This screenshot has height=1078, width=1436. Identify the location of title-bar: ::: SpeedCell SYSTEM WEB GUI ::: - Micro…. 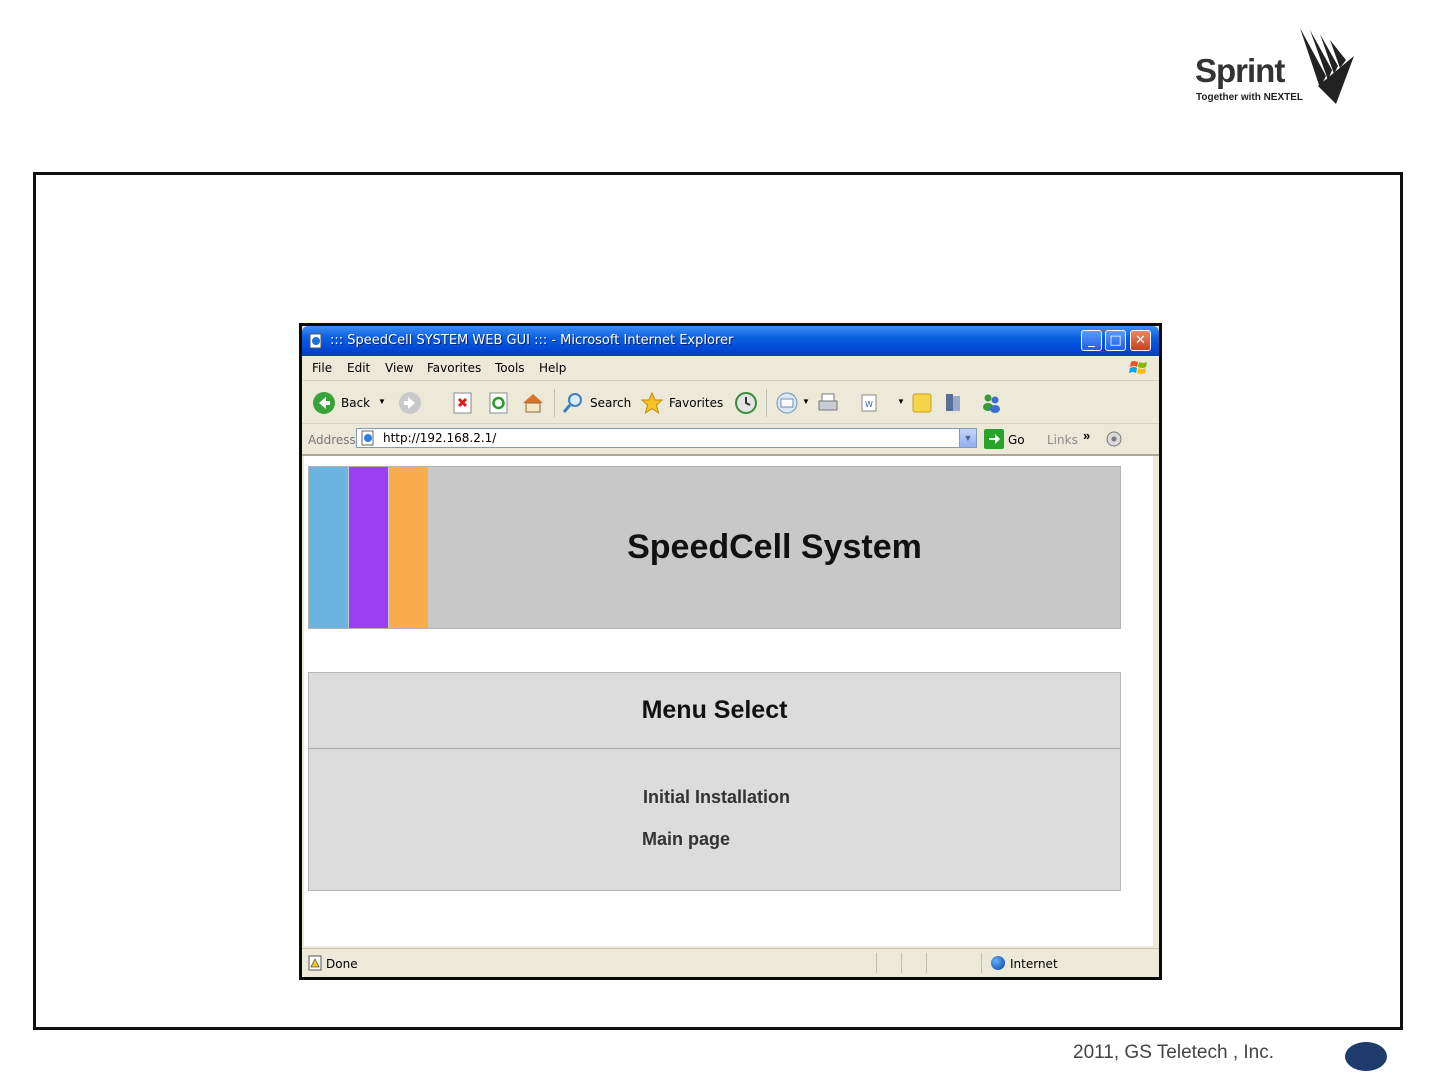
(730, 341).